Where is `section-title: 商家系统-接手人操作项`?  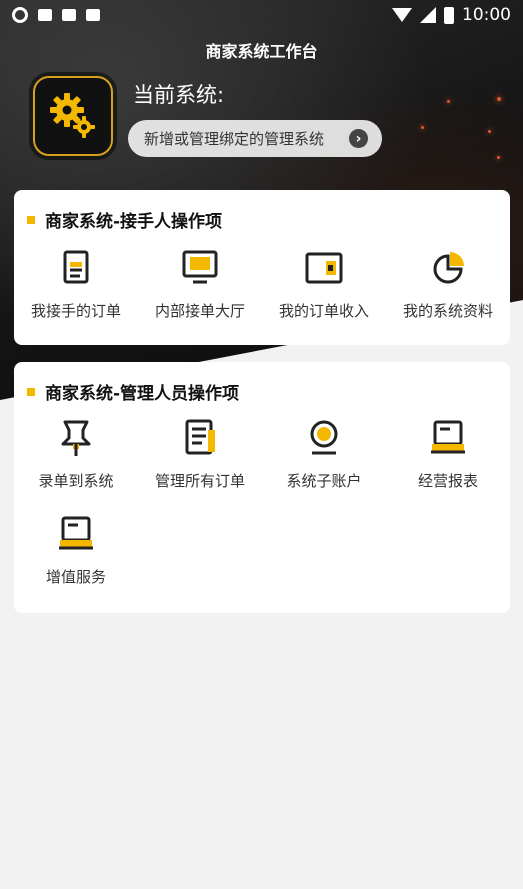 section-title: 商家系统-接手人操作项 is located at coordinates (124, 219).